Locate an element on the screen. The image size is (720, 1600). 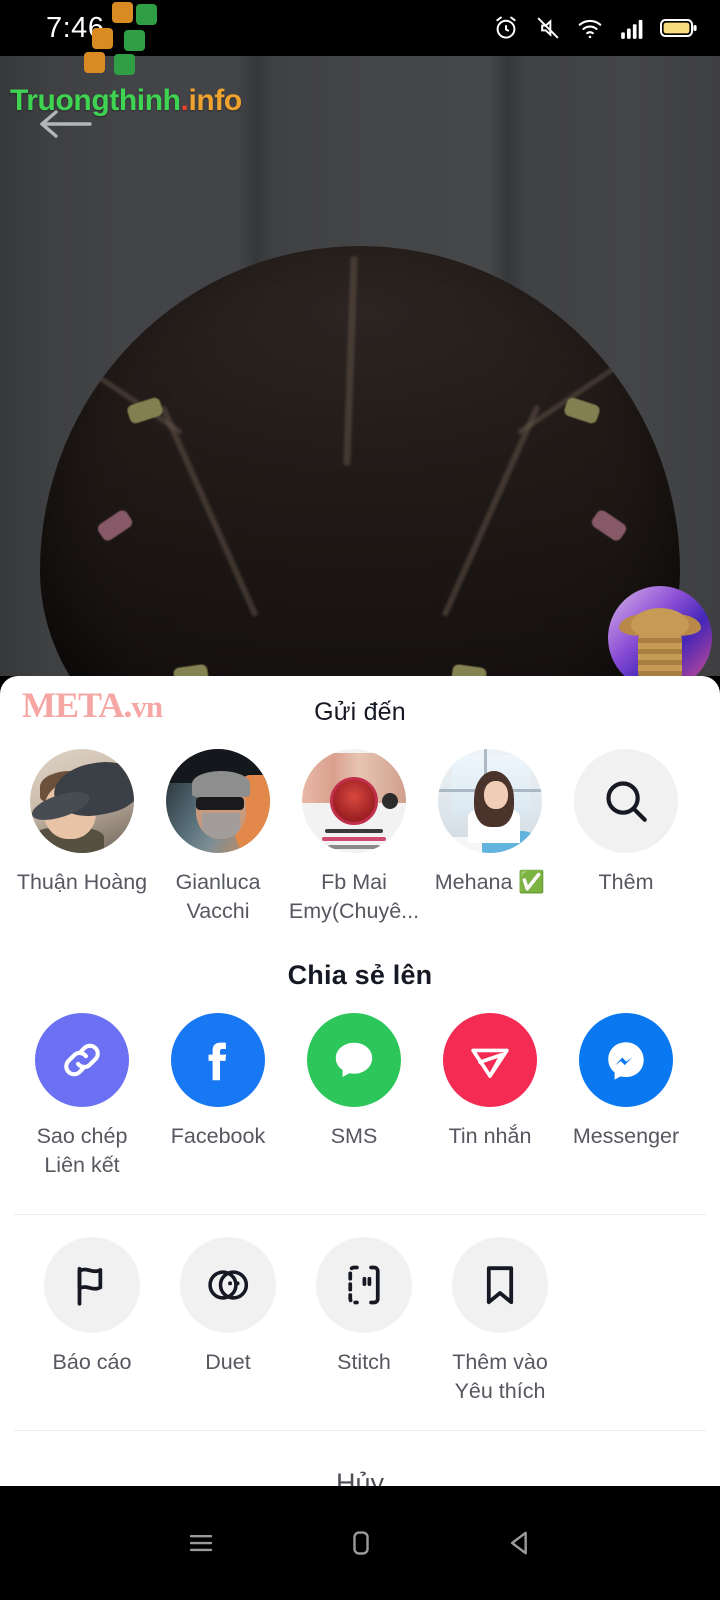
truongthinh-watermark: Truongthinh.info is located at coordinates (126, 101).